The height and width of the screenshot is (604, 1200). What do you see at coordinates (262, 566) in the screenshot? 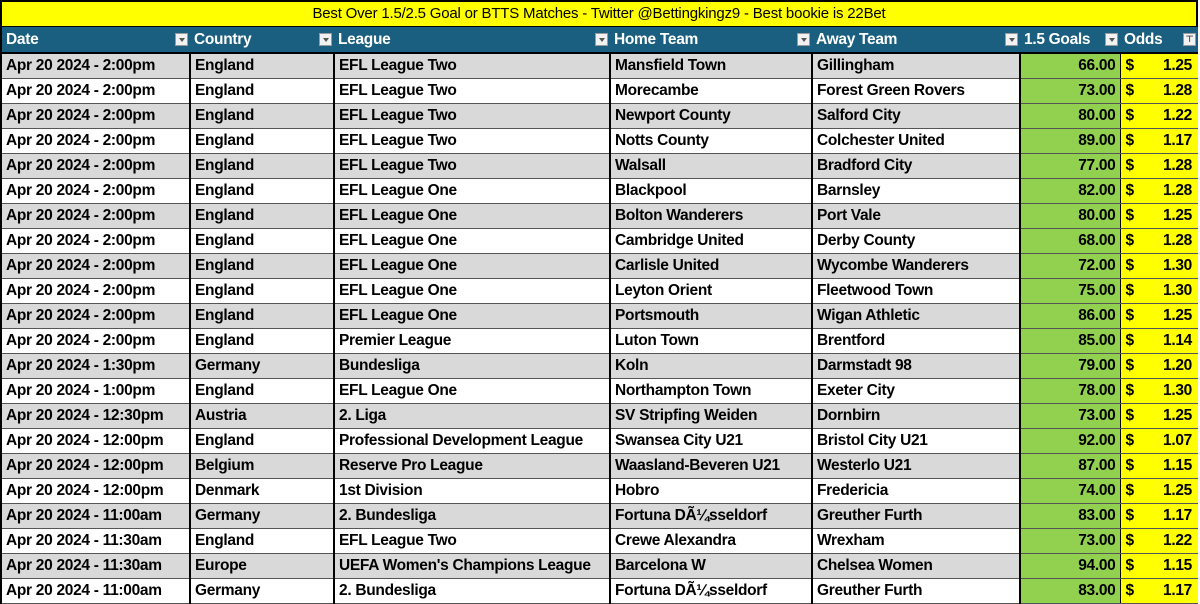
I see `country-cell: Europe` at bounding box center [262, 566].